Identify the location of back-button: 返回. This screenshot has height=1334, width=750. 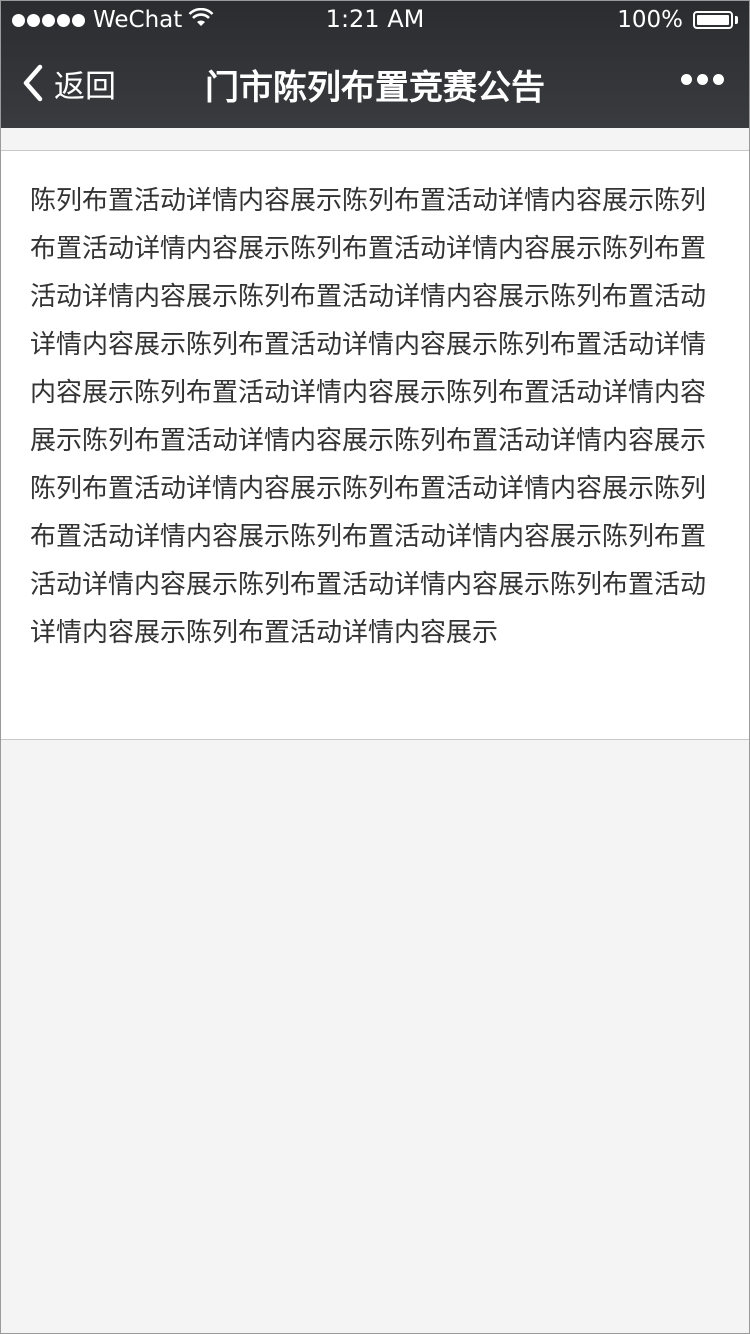
(67, 83).